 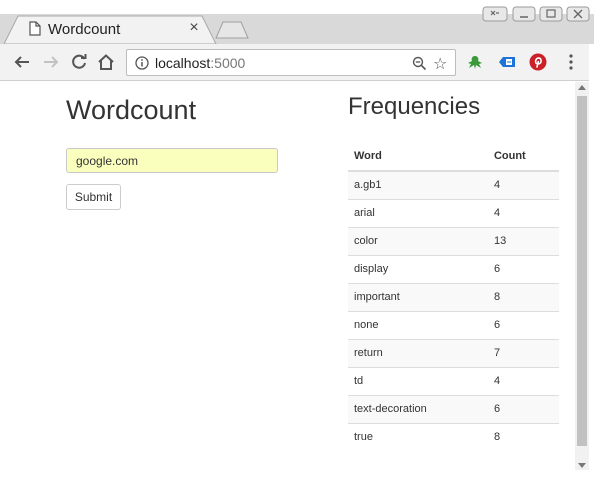 What do you see at coordinates (421, 212) in the screenshot?
I see `word-cell: arial` at bounding box center [421, 212].